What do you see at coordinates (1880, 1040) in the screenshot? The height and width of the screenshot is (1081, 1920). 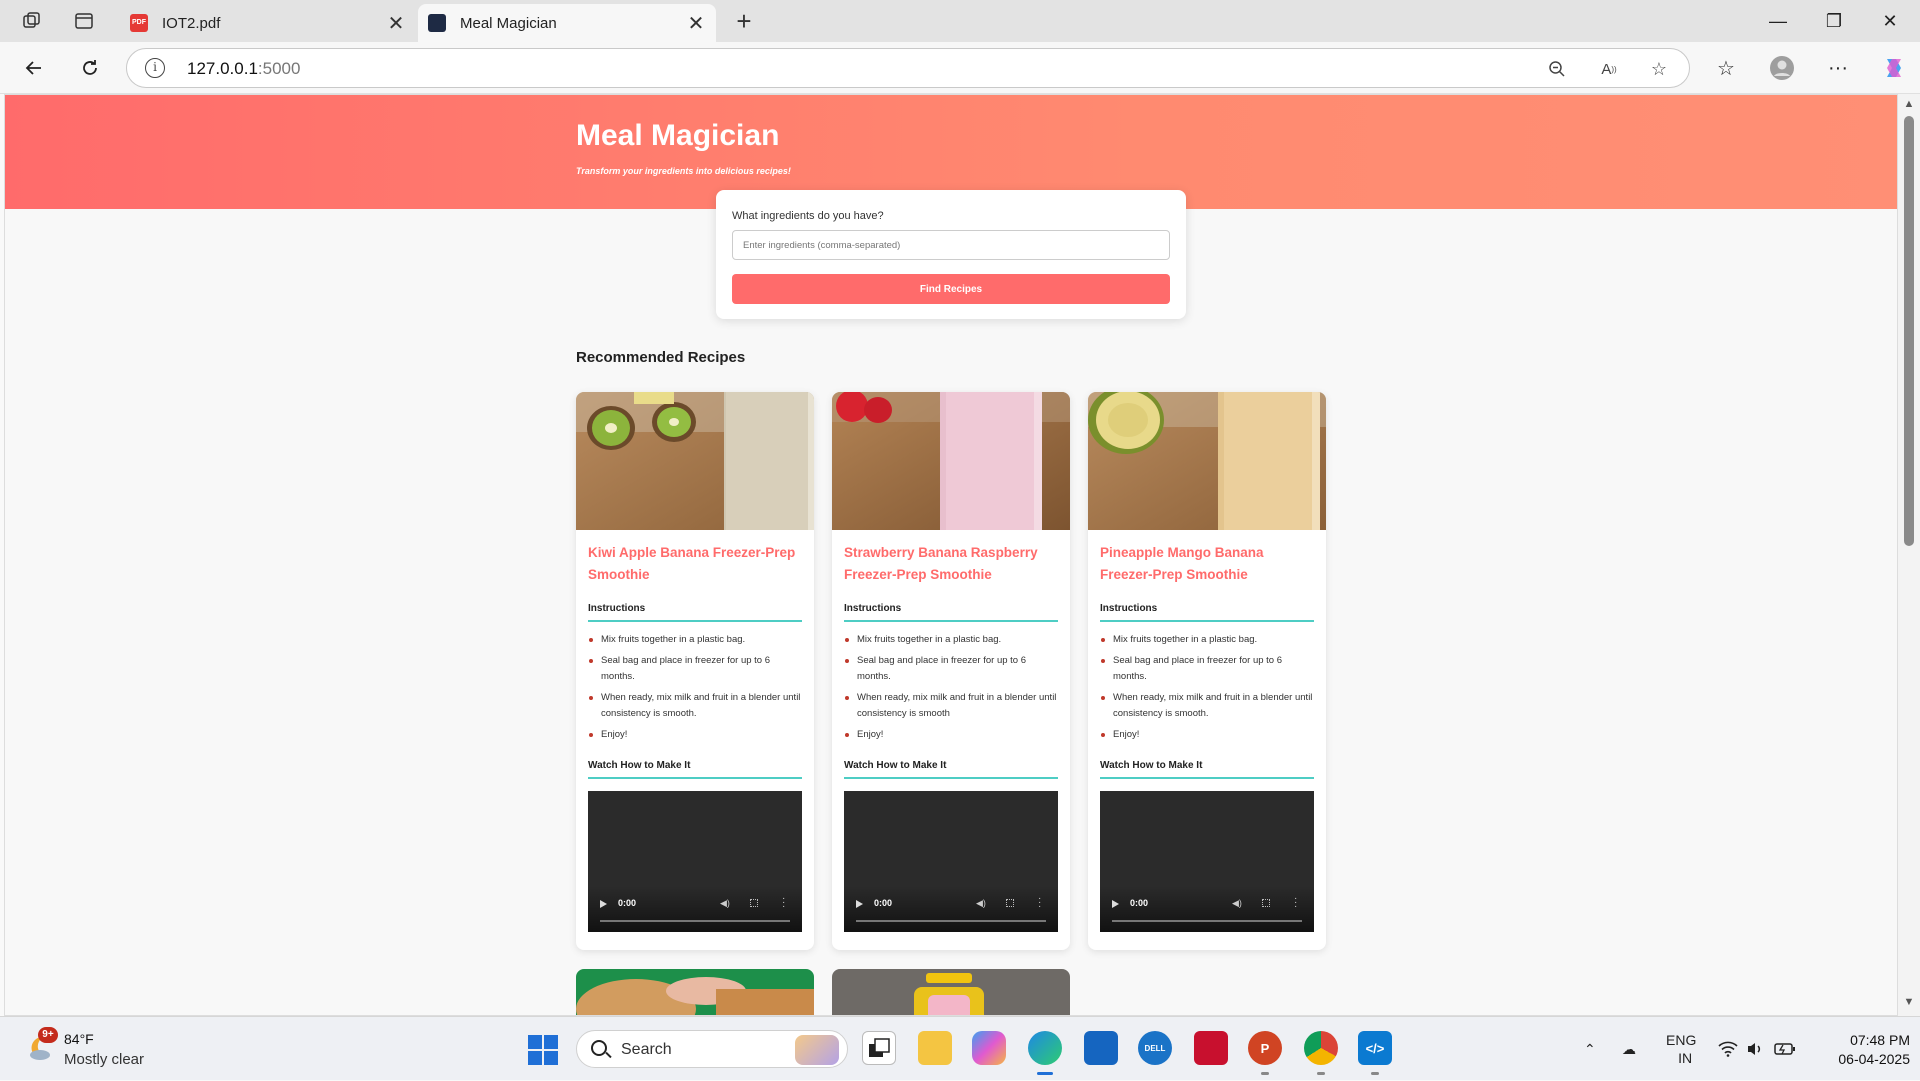 I see `clock-time: 07:48 PM` at bounding box center [1880, 1040].